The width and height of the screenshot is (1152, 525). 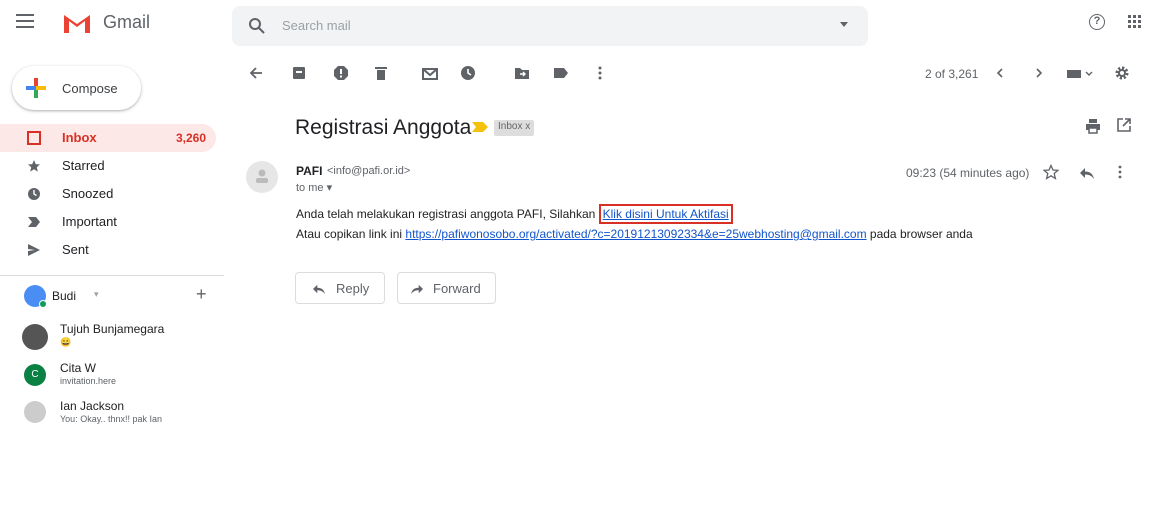 What do you see at coordinates (514, 128) in the screenshot?
I see `inbox-label-chip: Inbox x` at bounding box center [514, 128].